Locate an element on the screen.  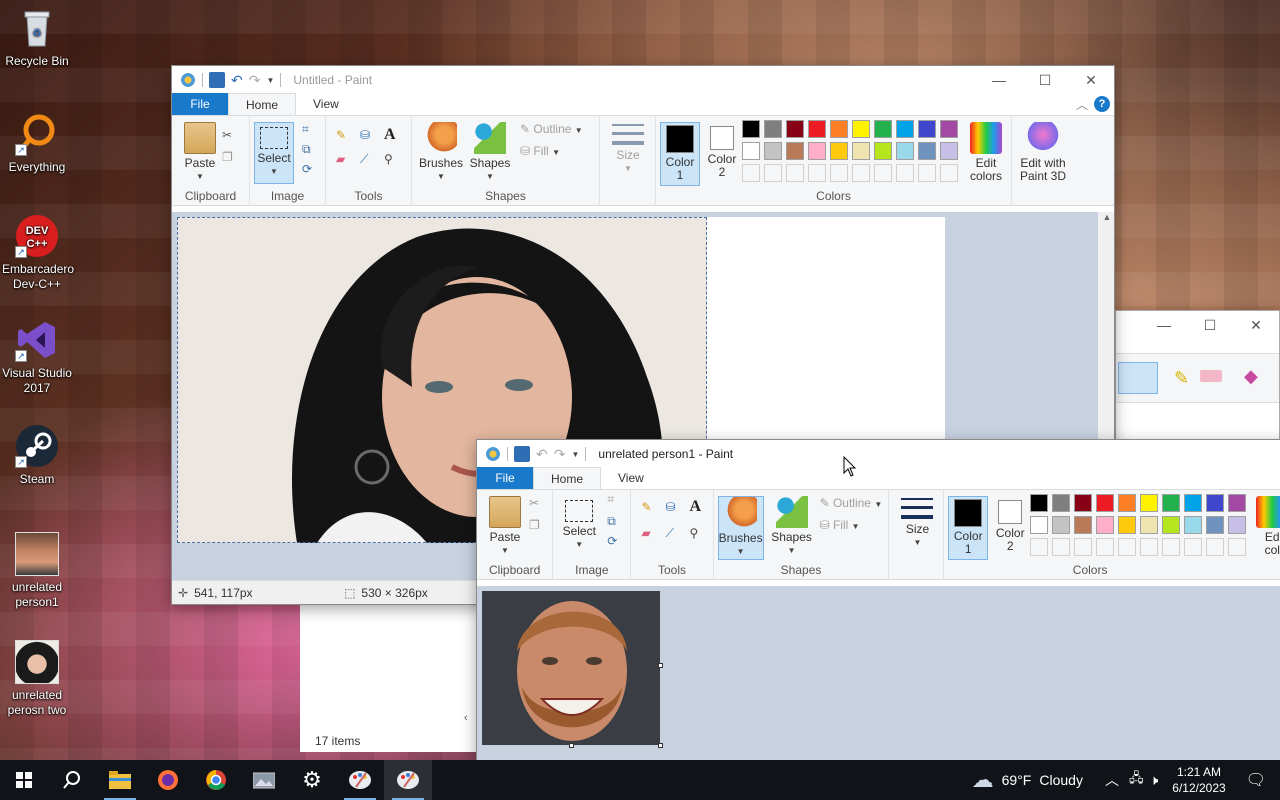
explorer-window: ‹ 17 items is located at coordinates (390, 676).